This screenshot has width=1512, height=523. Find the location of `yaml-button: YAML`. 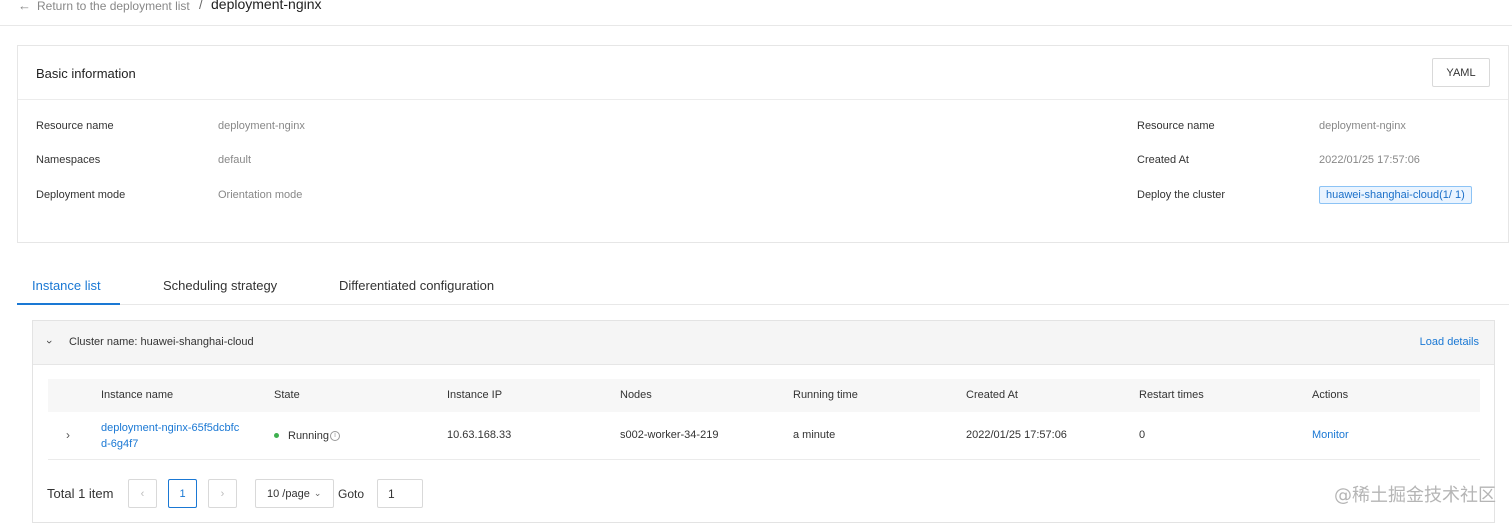

yaml-button: YAML is located at coordinates (1461, 72).